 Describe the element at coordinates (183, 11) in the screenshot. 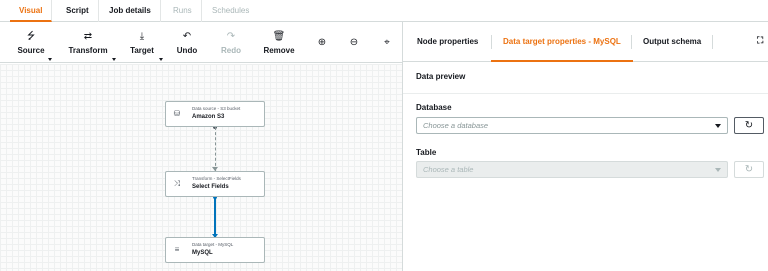

I see `tab-runs: Runs` at that location.